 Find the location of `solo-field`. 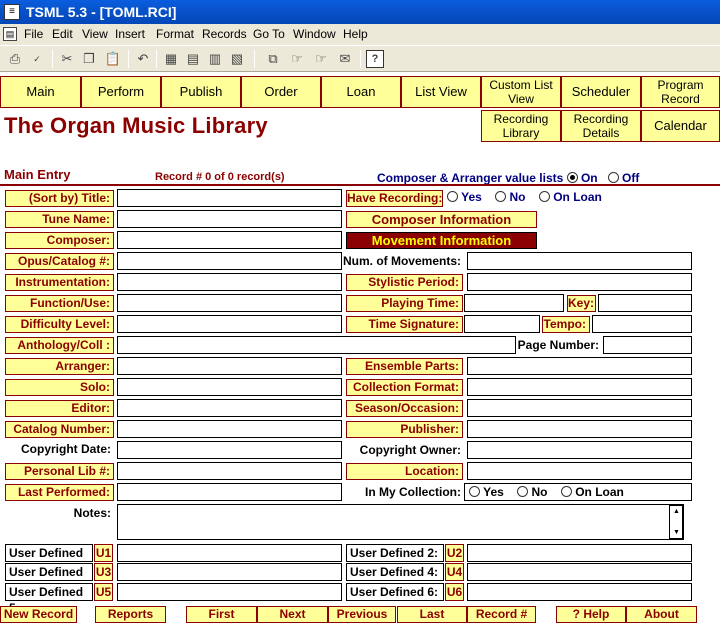

solo-field is located at coordinates (229, 387).